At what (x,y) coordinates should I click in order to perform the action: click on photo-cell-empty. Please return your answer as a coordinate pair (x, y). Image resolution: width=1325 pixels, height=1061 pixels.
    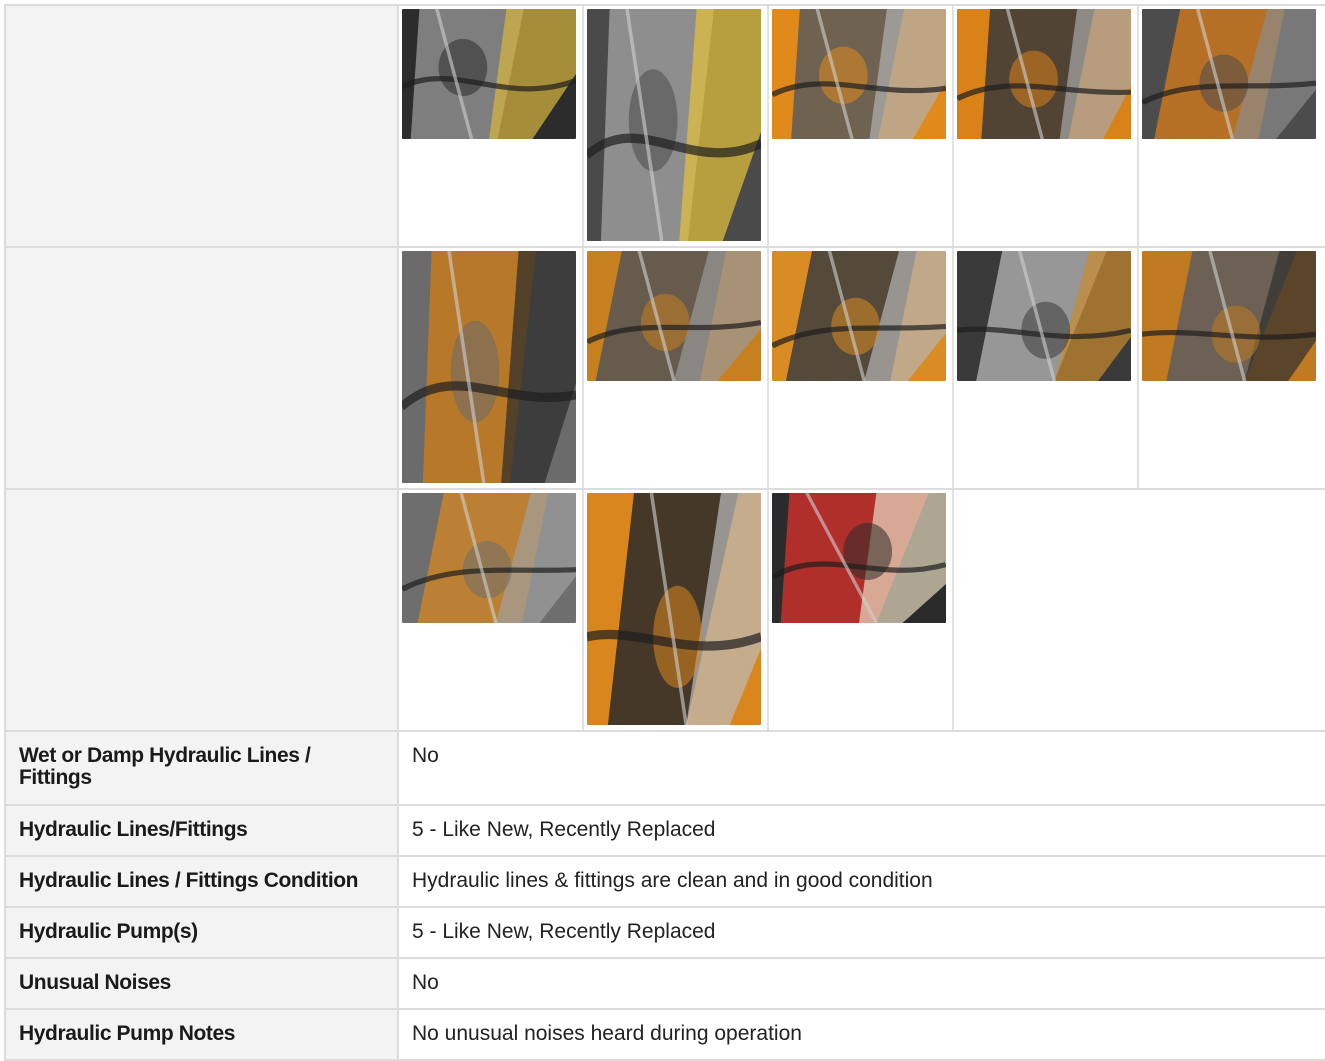
    Looking at the image, I should click on (1046, 610).